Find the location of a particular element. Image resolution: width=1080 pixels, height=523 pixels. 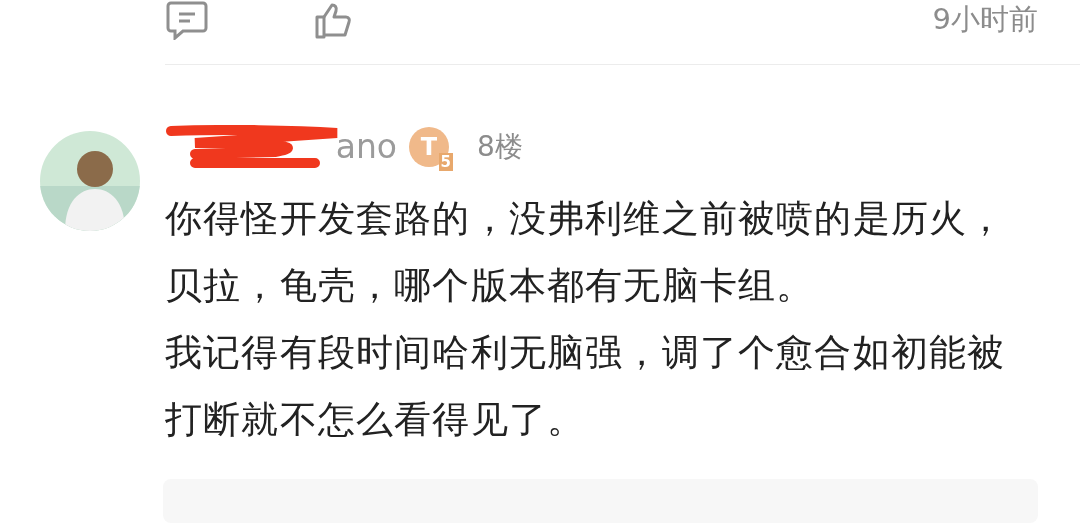

comment-text: 贝拉，龟壳，哪个版本都有无脑卡组。 is located at coordinates (490, 285).